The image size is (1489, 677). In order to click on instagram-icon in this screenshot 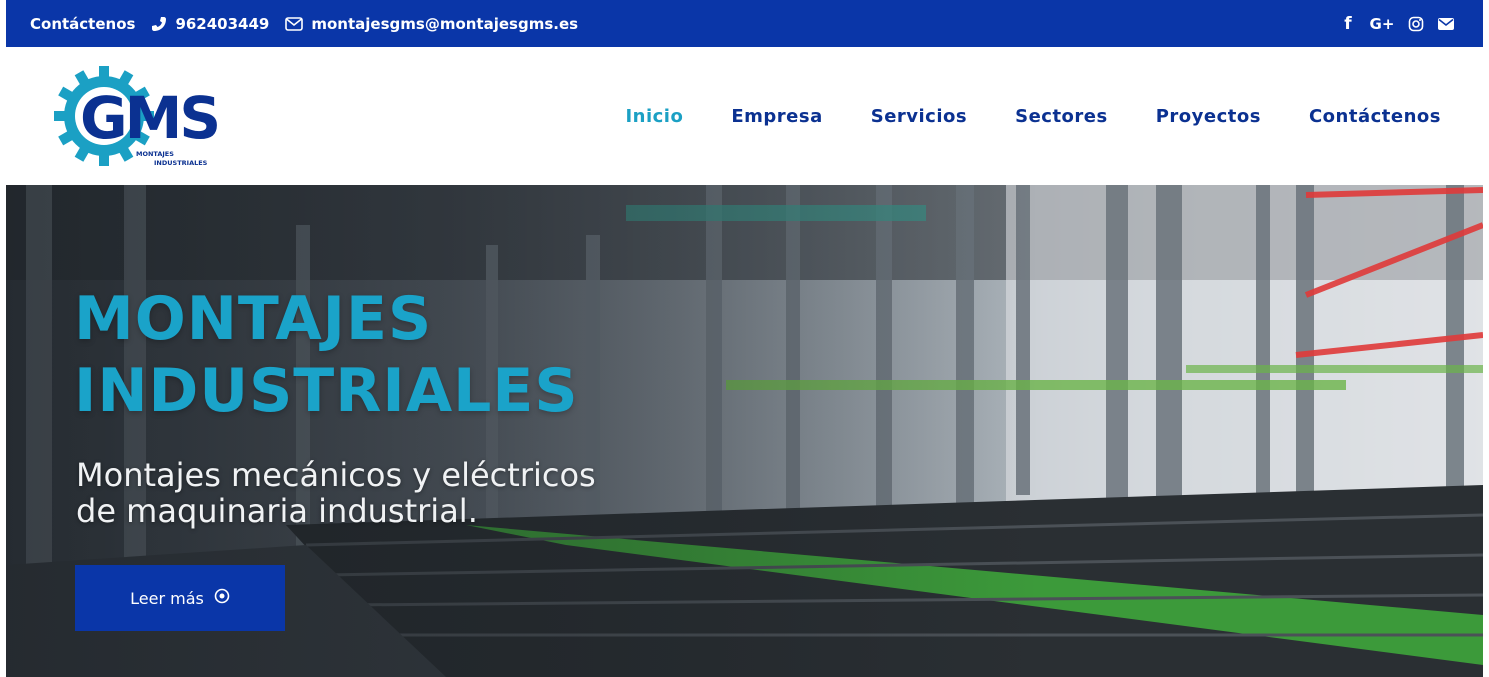, I will do `click(1416, 24)`.